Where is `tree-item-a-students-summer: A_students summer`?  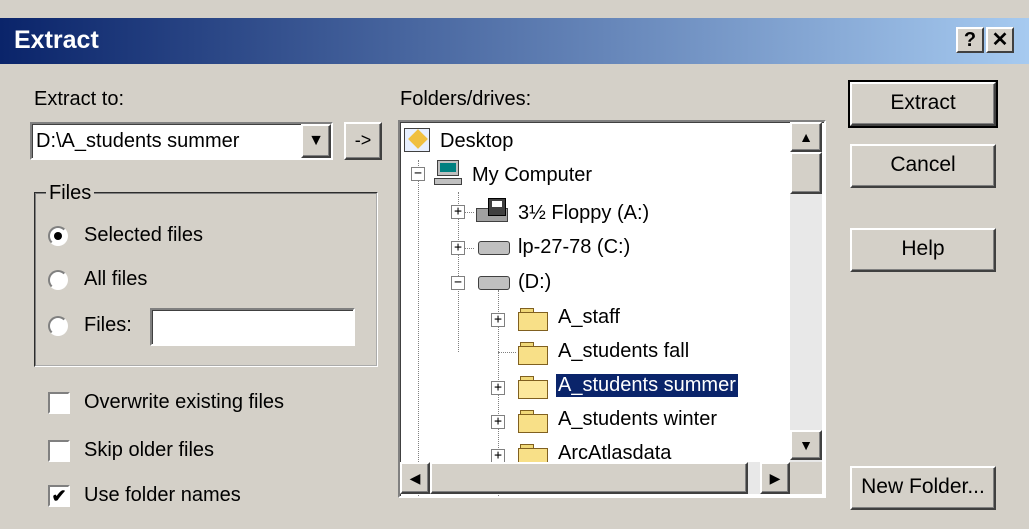 tree-item-a-students-summer: A_students summer is located at coordinates (647, 385).